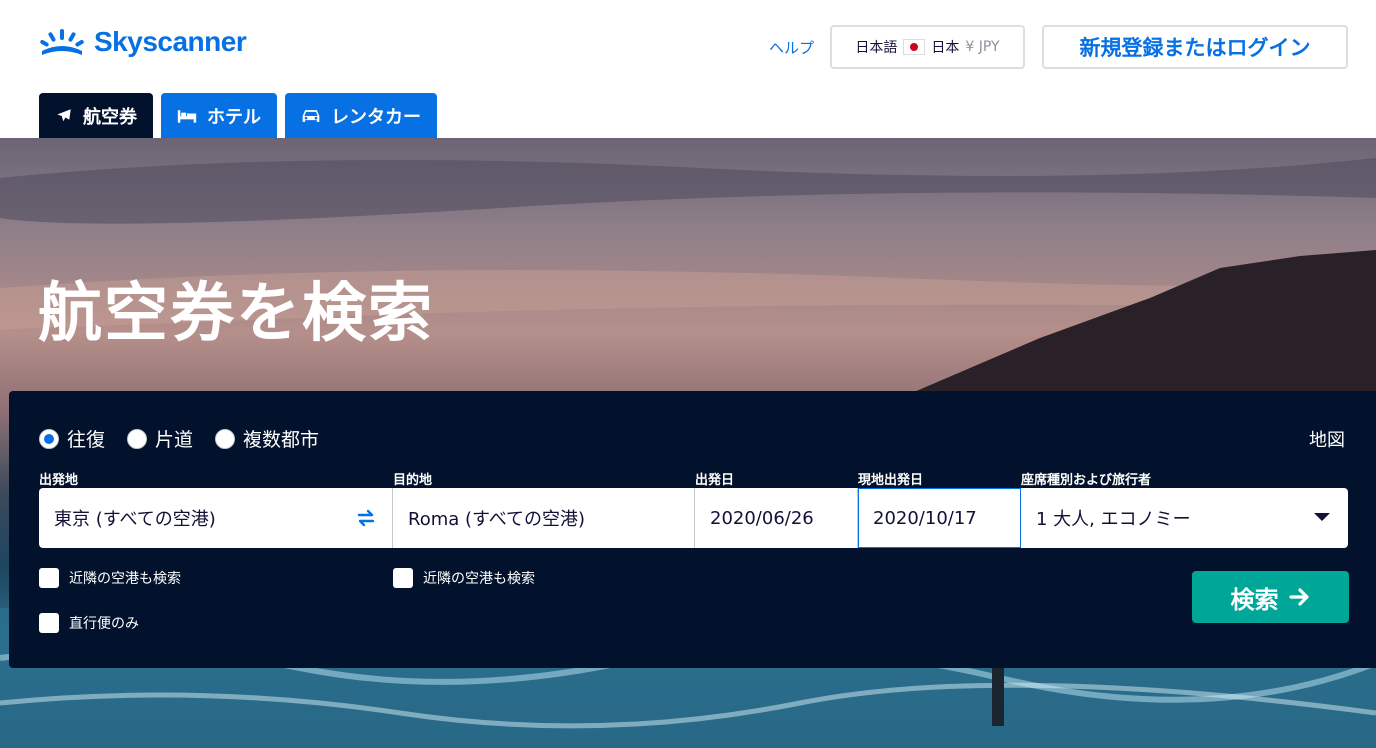 The height and width of the screenshot is (748, 1376). What do you see at coordinates (311, 115) in the screenshot?
I see `car-icon` at bounding box center [311, 115].